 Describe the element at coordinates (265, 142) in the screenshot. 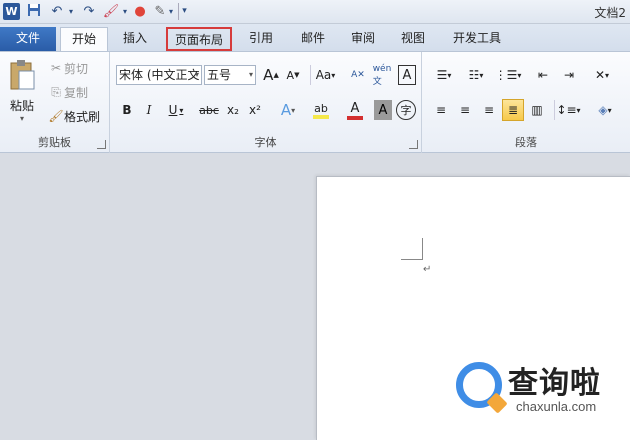

I see `font-group-label: 字体` at that location.